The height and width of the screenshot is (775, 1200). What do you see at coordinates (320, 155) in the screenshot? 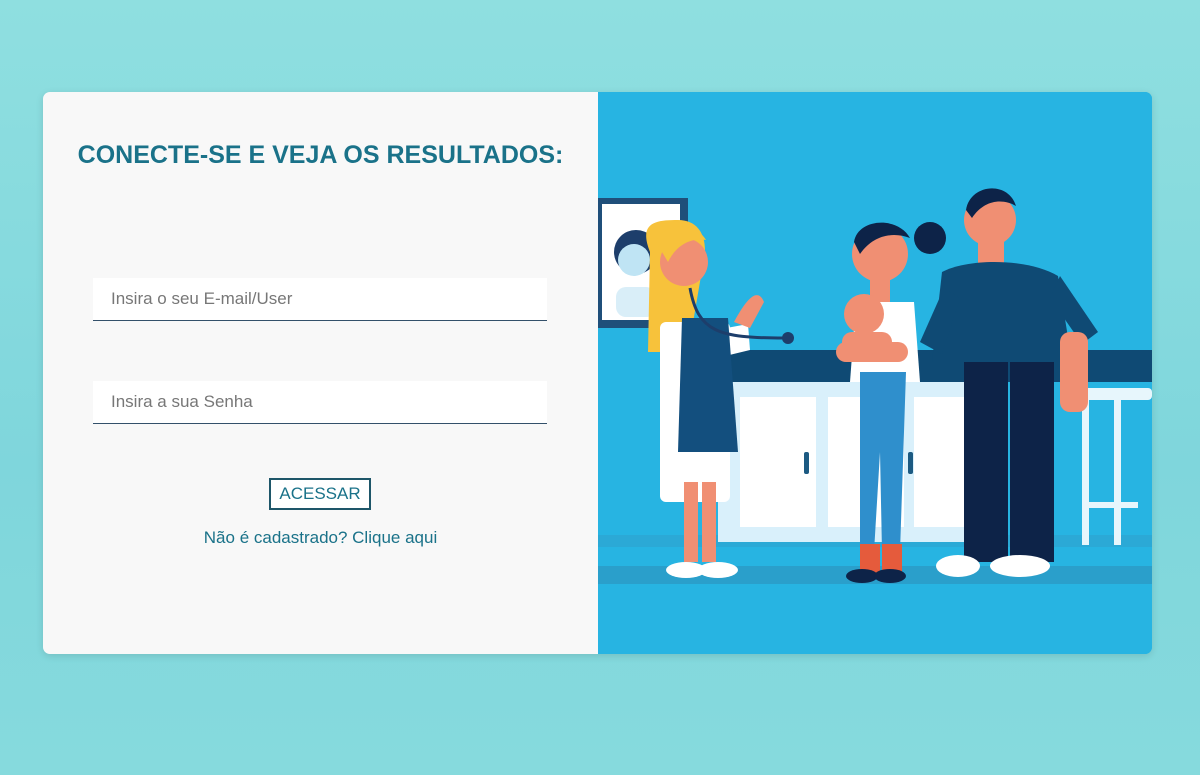
I see `page-title: CONECTE-SE E VEJA OS RESULTADOS:` at bounding box center [320, 155].